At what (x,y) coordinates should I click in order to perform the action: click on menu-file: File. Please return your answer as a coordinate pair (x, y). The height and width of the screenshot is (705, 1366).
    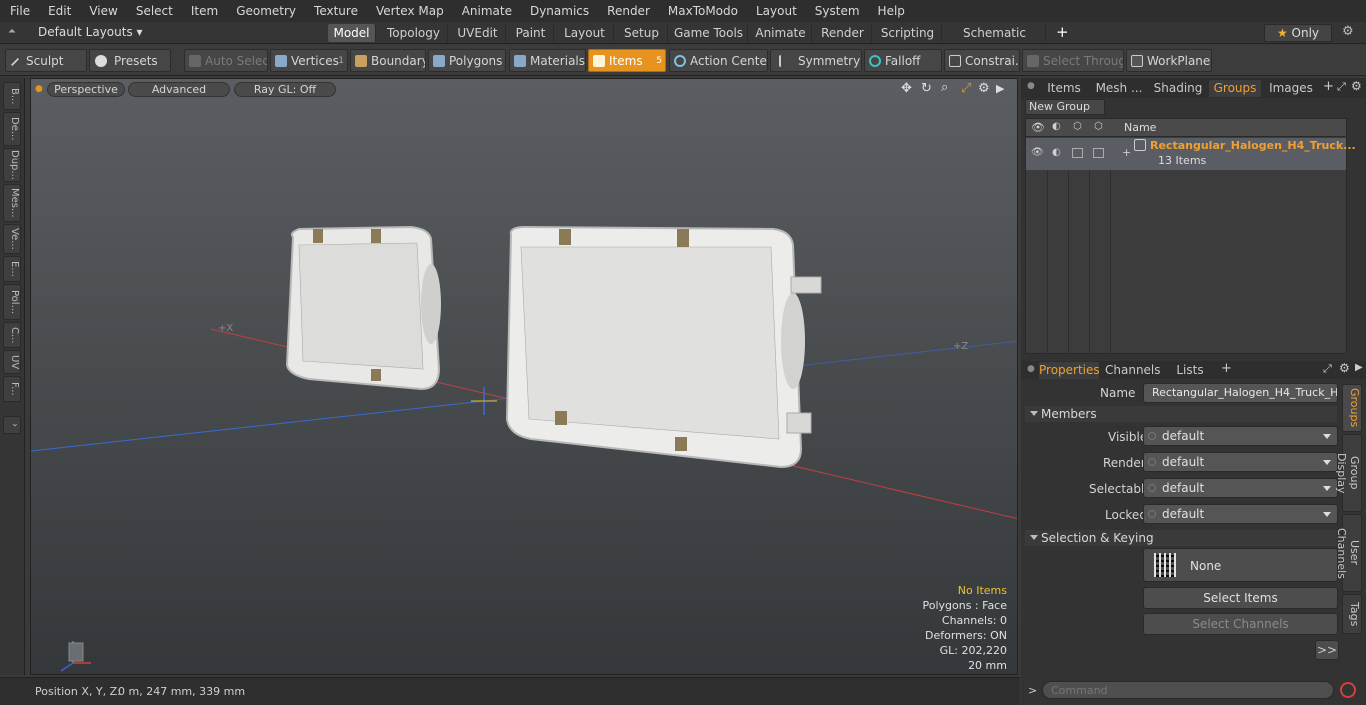
    Looking at the image, I should click on (19, 11).